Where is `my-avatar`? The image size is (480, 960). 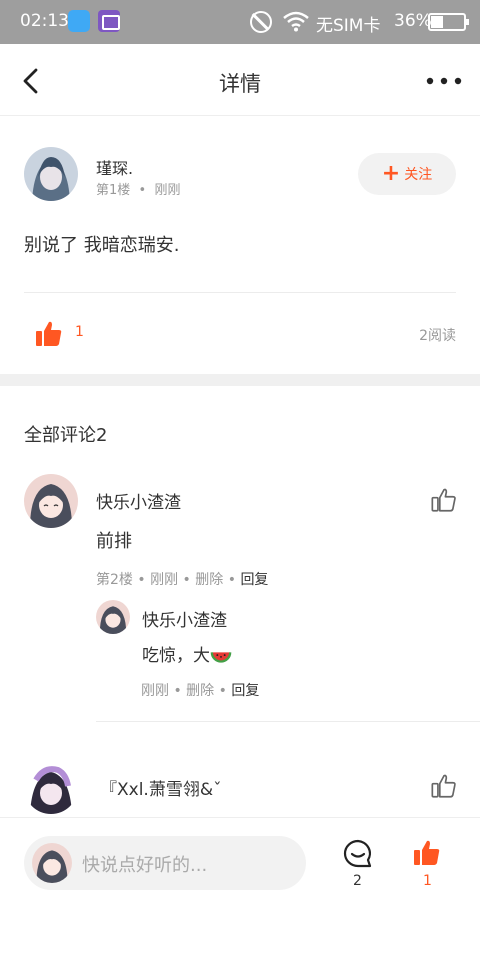 my-avatar is located at coordinates (52, 863).